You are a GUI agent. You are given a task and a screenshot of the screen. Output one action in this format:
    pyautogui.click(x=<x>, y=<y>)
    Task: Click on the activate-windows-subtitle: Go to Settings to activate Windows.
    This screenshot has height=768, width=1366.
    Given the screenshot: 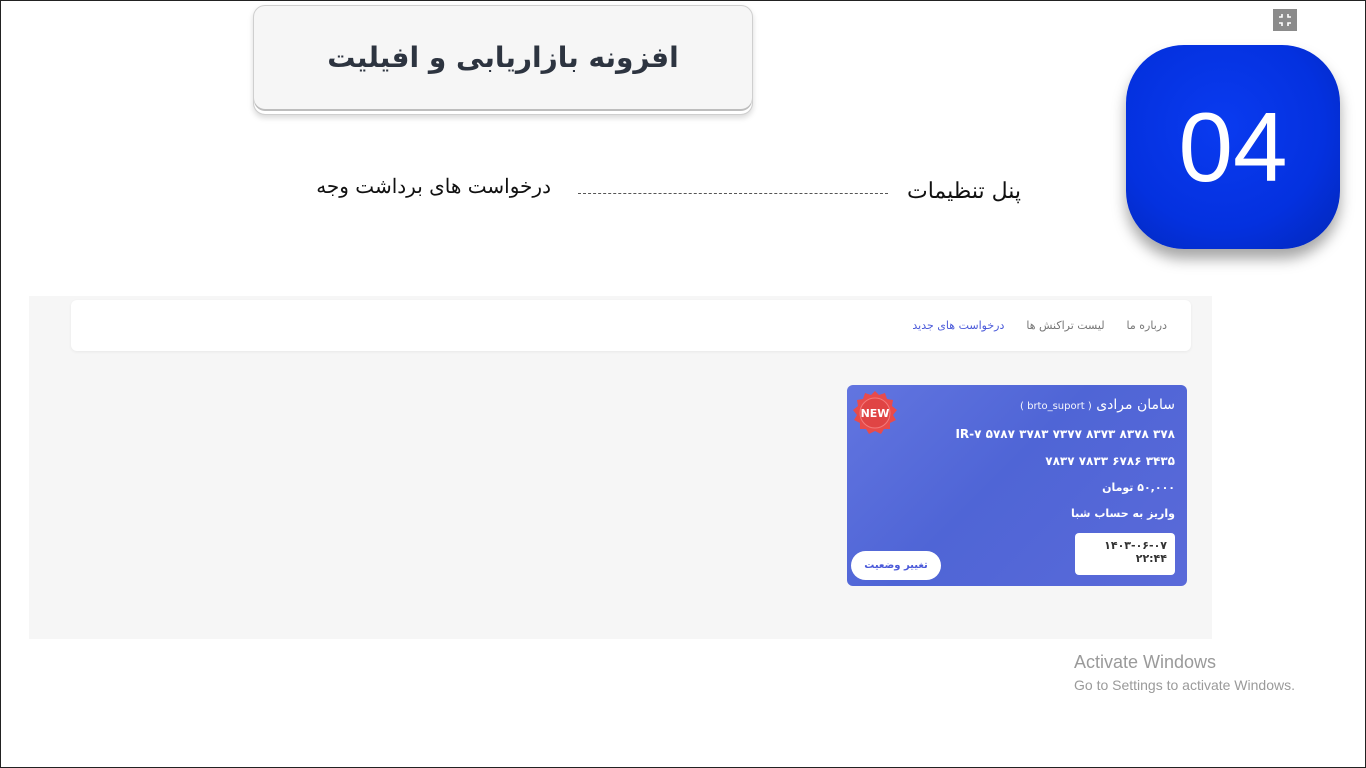 What is the action you would take?
    pyautogui.click(x=1184, y=685)
    